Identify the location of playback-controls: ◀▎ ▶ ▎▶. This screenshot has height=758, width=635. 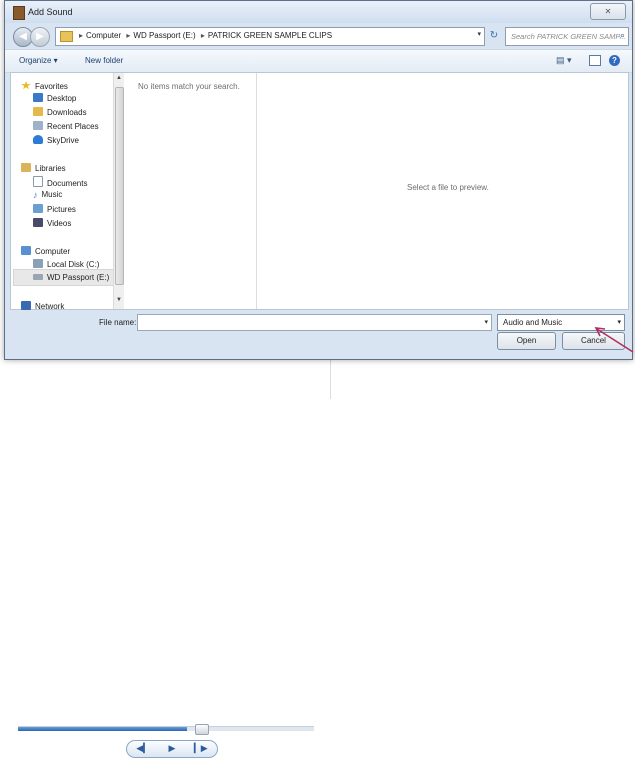
(172, 749).